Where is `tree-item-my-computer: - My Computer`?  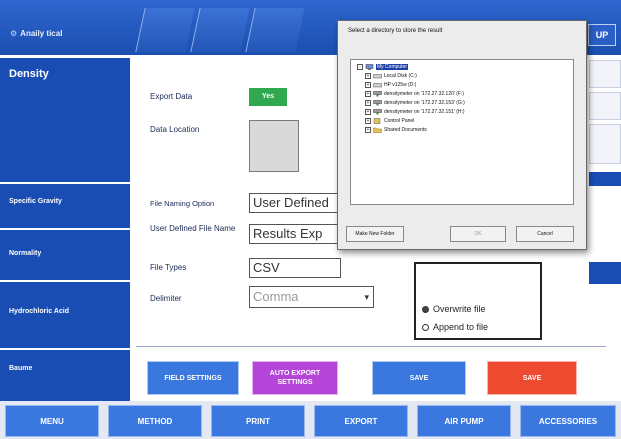 tree-item-my-computer: - My Computer is located at coordinates (383, 67).